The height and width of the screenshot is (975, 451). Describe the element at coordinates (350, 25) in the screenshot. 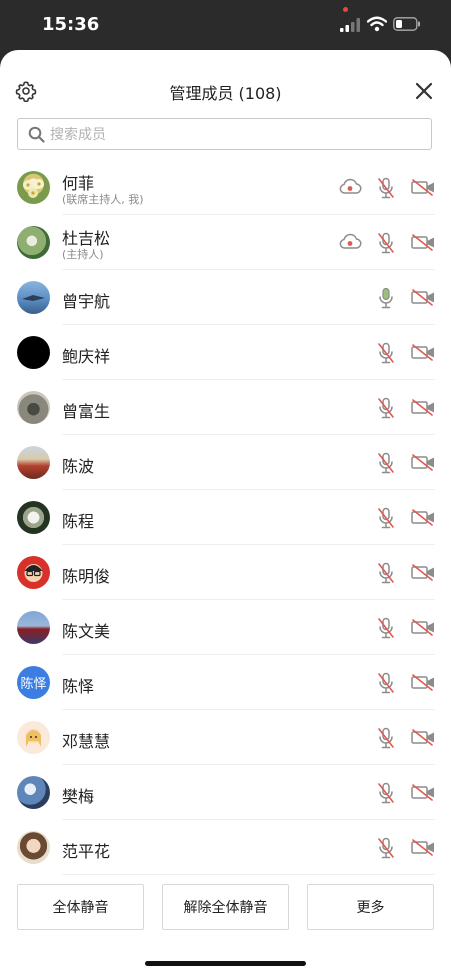

I see `signal-icon` at that location.